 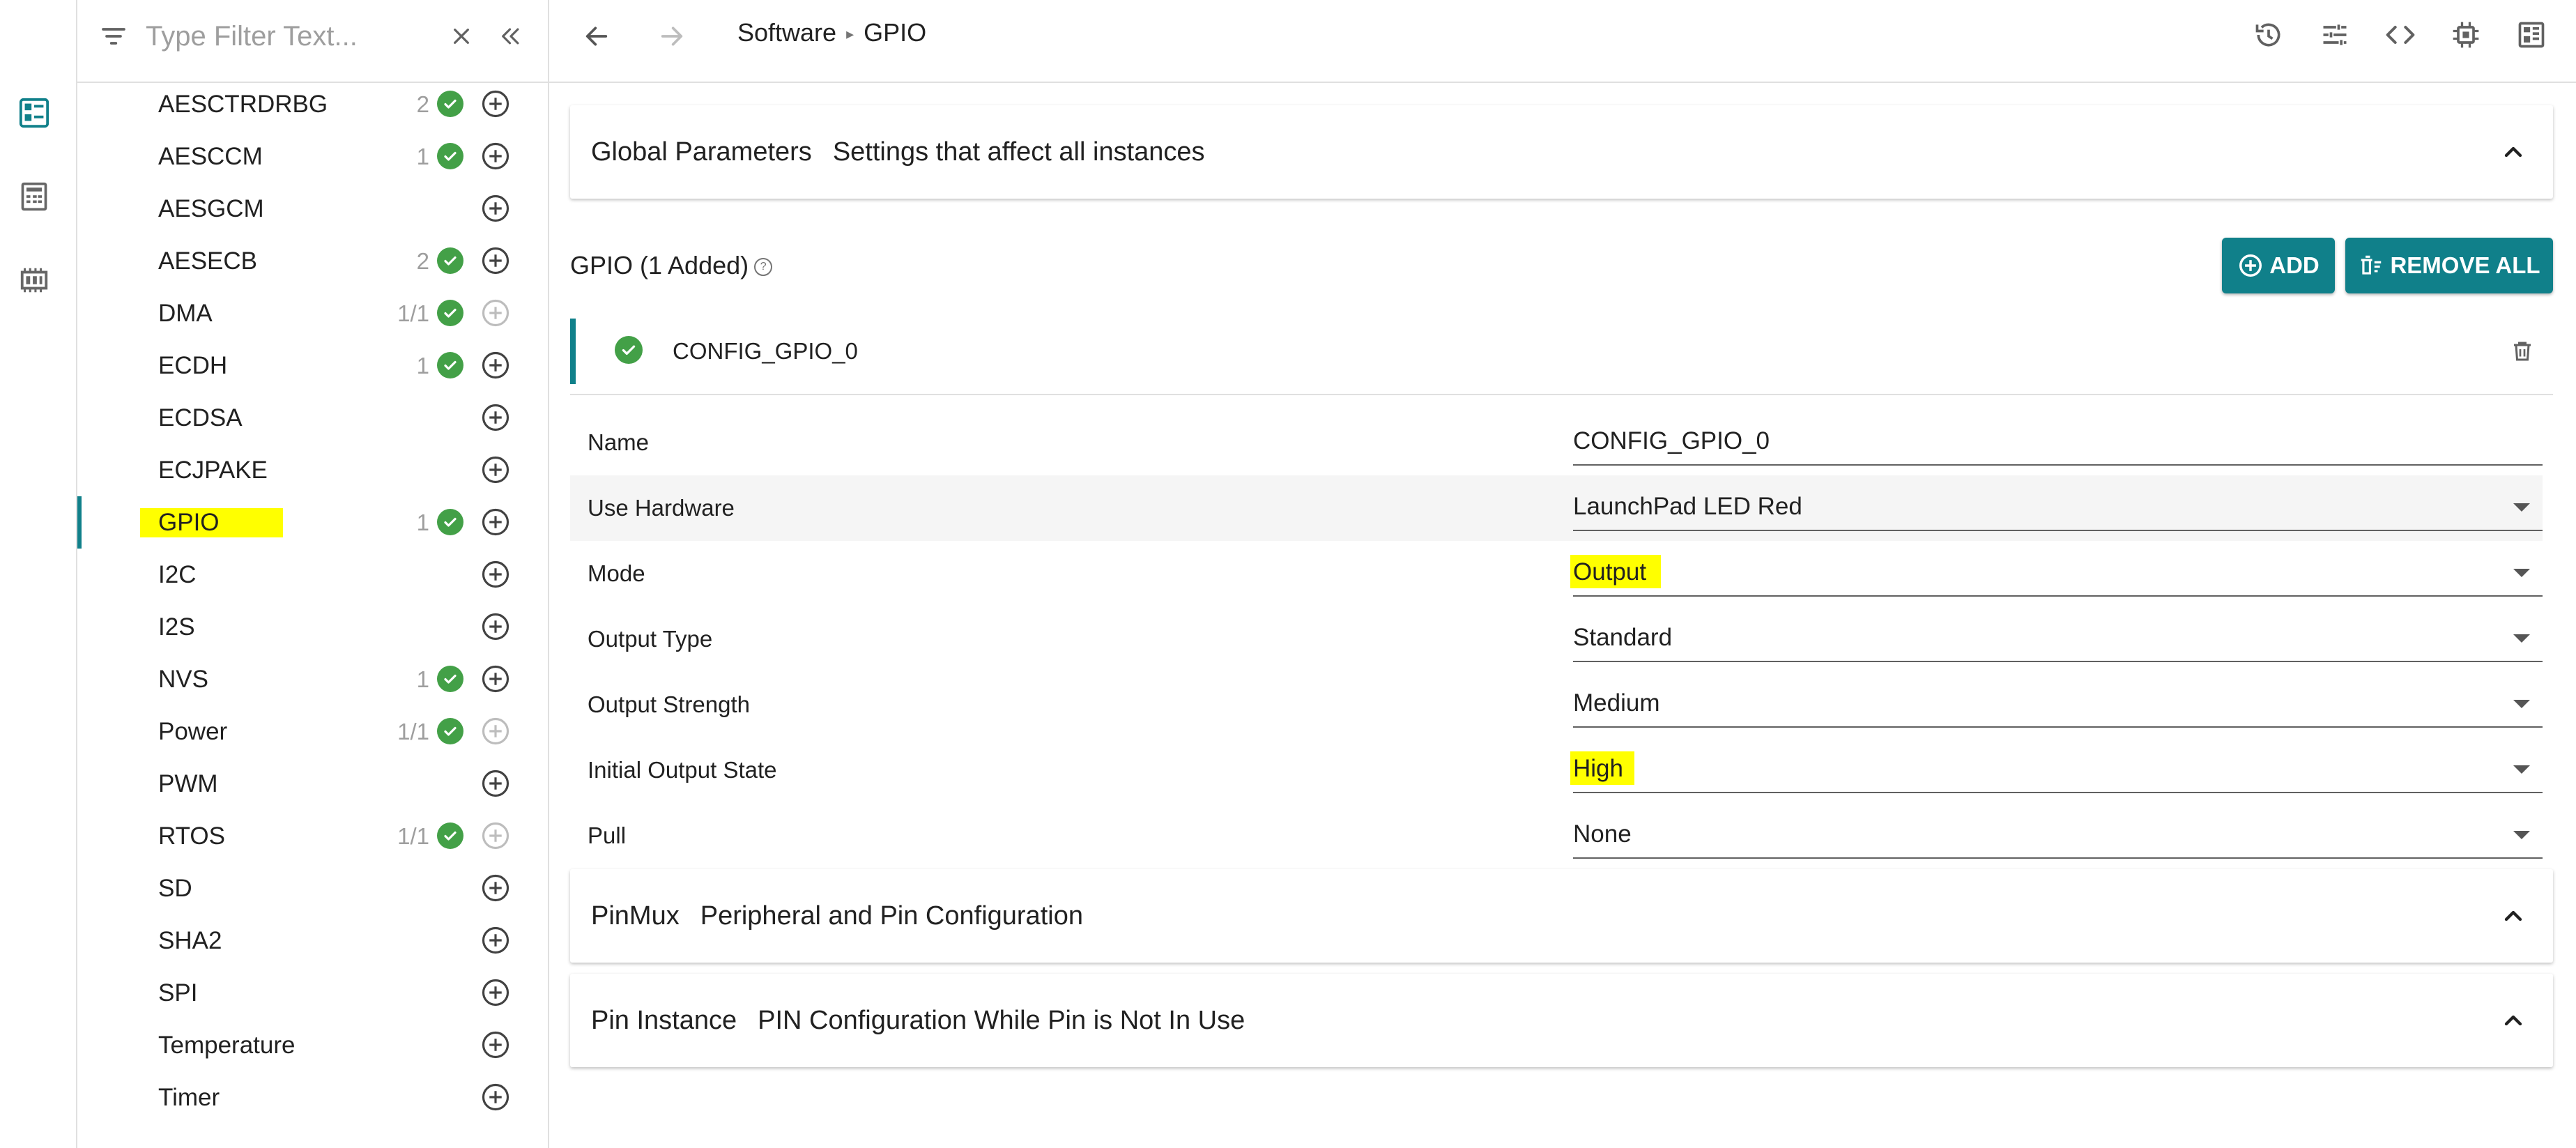 I want to click on history-icon, so click(x=2269, y=35).